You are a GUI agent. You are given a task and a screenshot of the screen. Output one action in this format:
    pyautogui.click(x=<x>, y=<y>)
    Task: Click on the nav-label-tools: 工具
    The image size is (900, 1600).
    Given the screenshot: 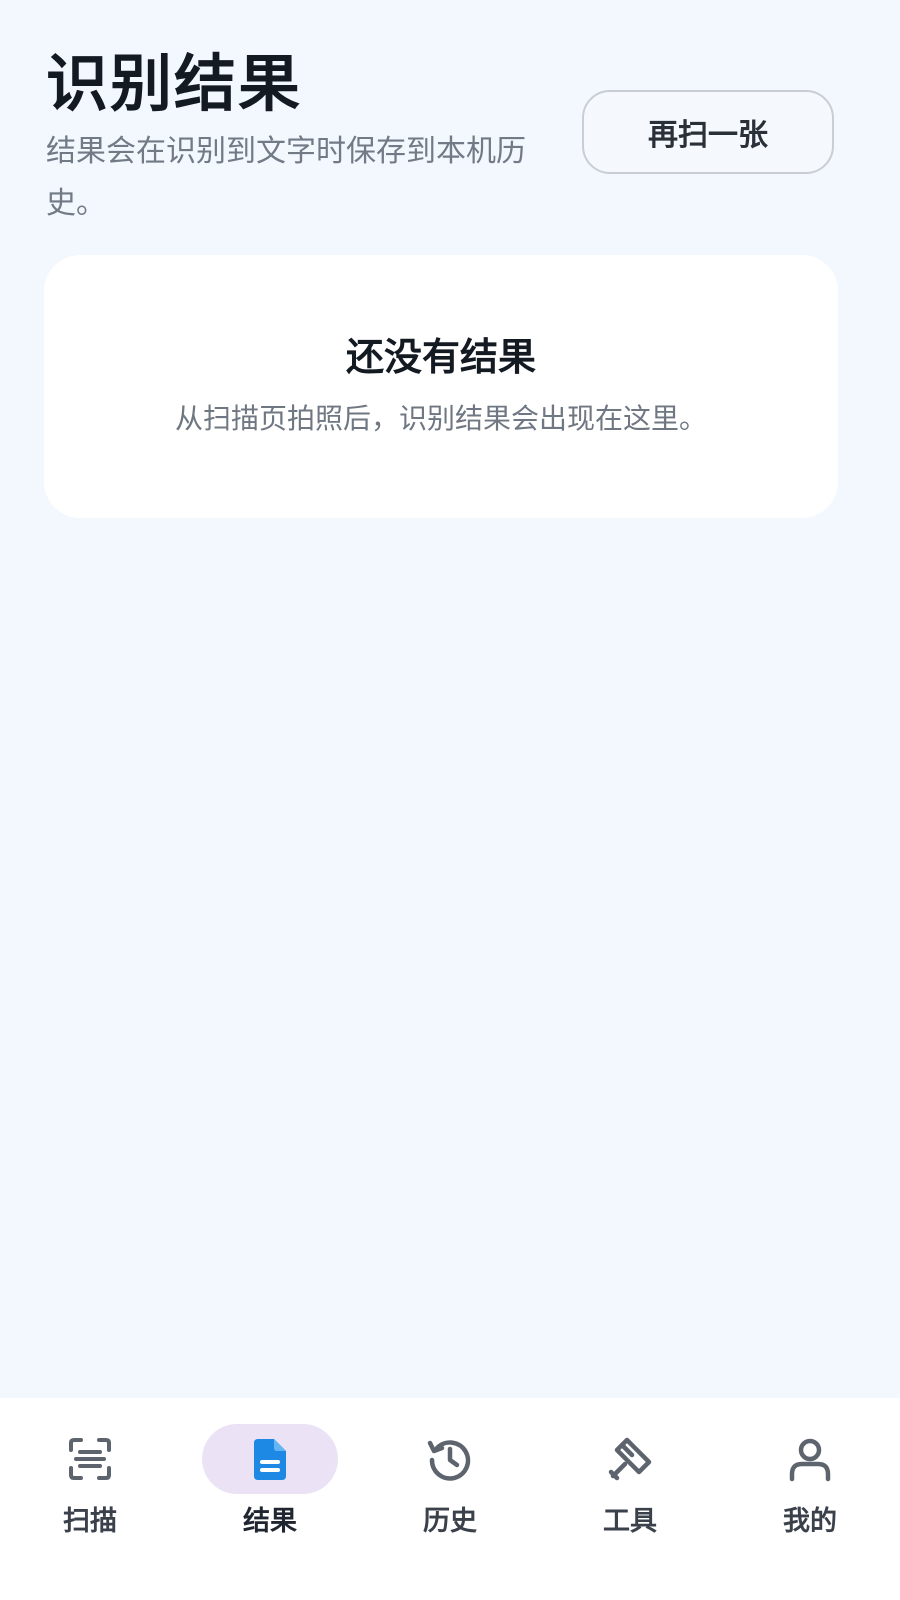 What is the action you would take?
    pyautogui.click(x=630, y=1521)
    